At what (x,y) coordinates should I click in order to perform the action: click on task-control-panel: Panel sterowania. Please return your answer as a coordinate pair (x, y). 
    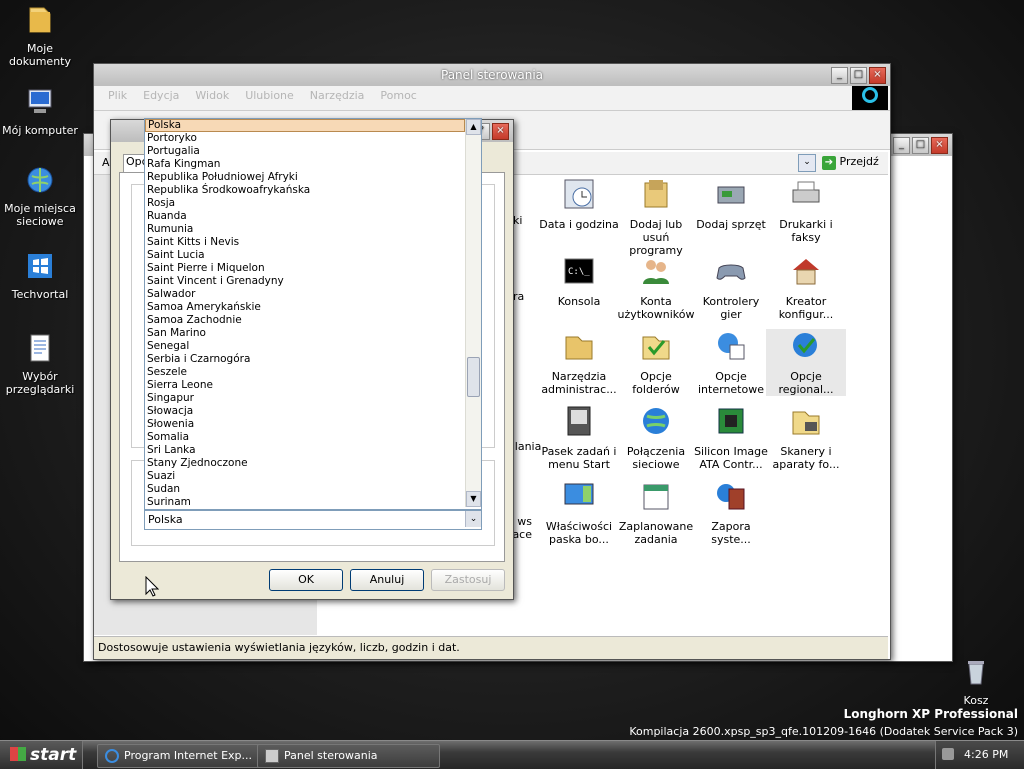
    Looking at the image, I should click on (348, 756).